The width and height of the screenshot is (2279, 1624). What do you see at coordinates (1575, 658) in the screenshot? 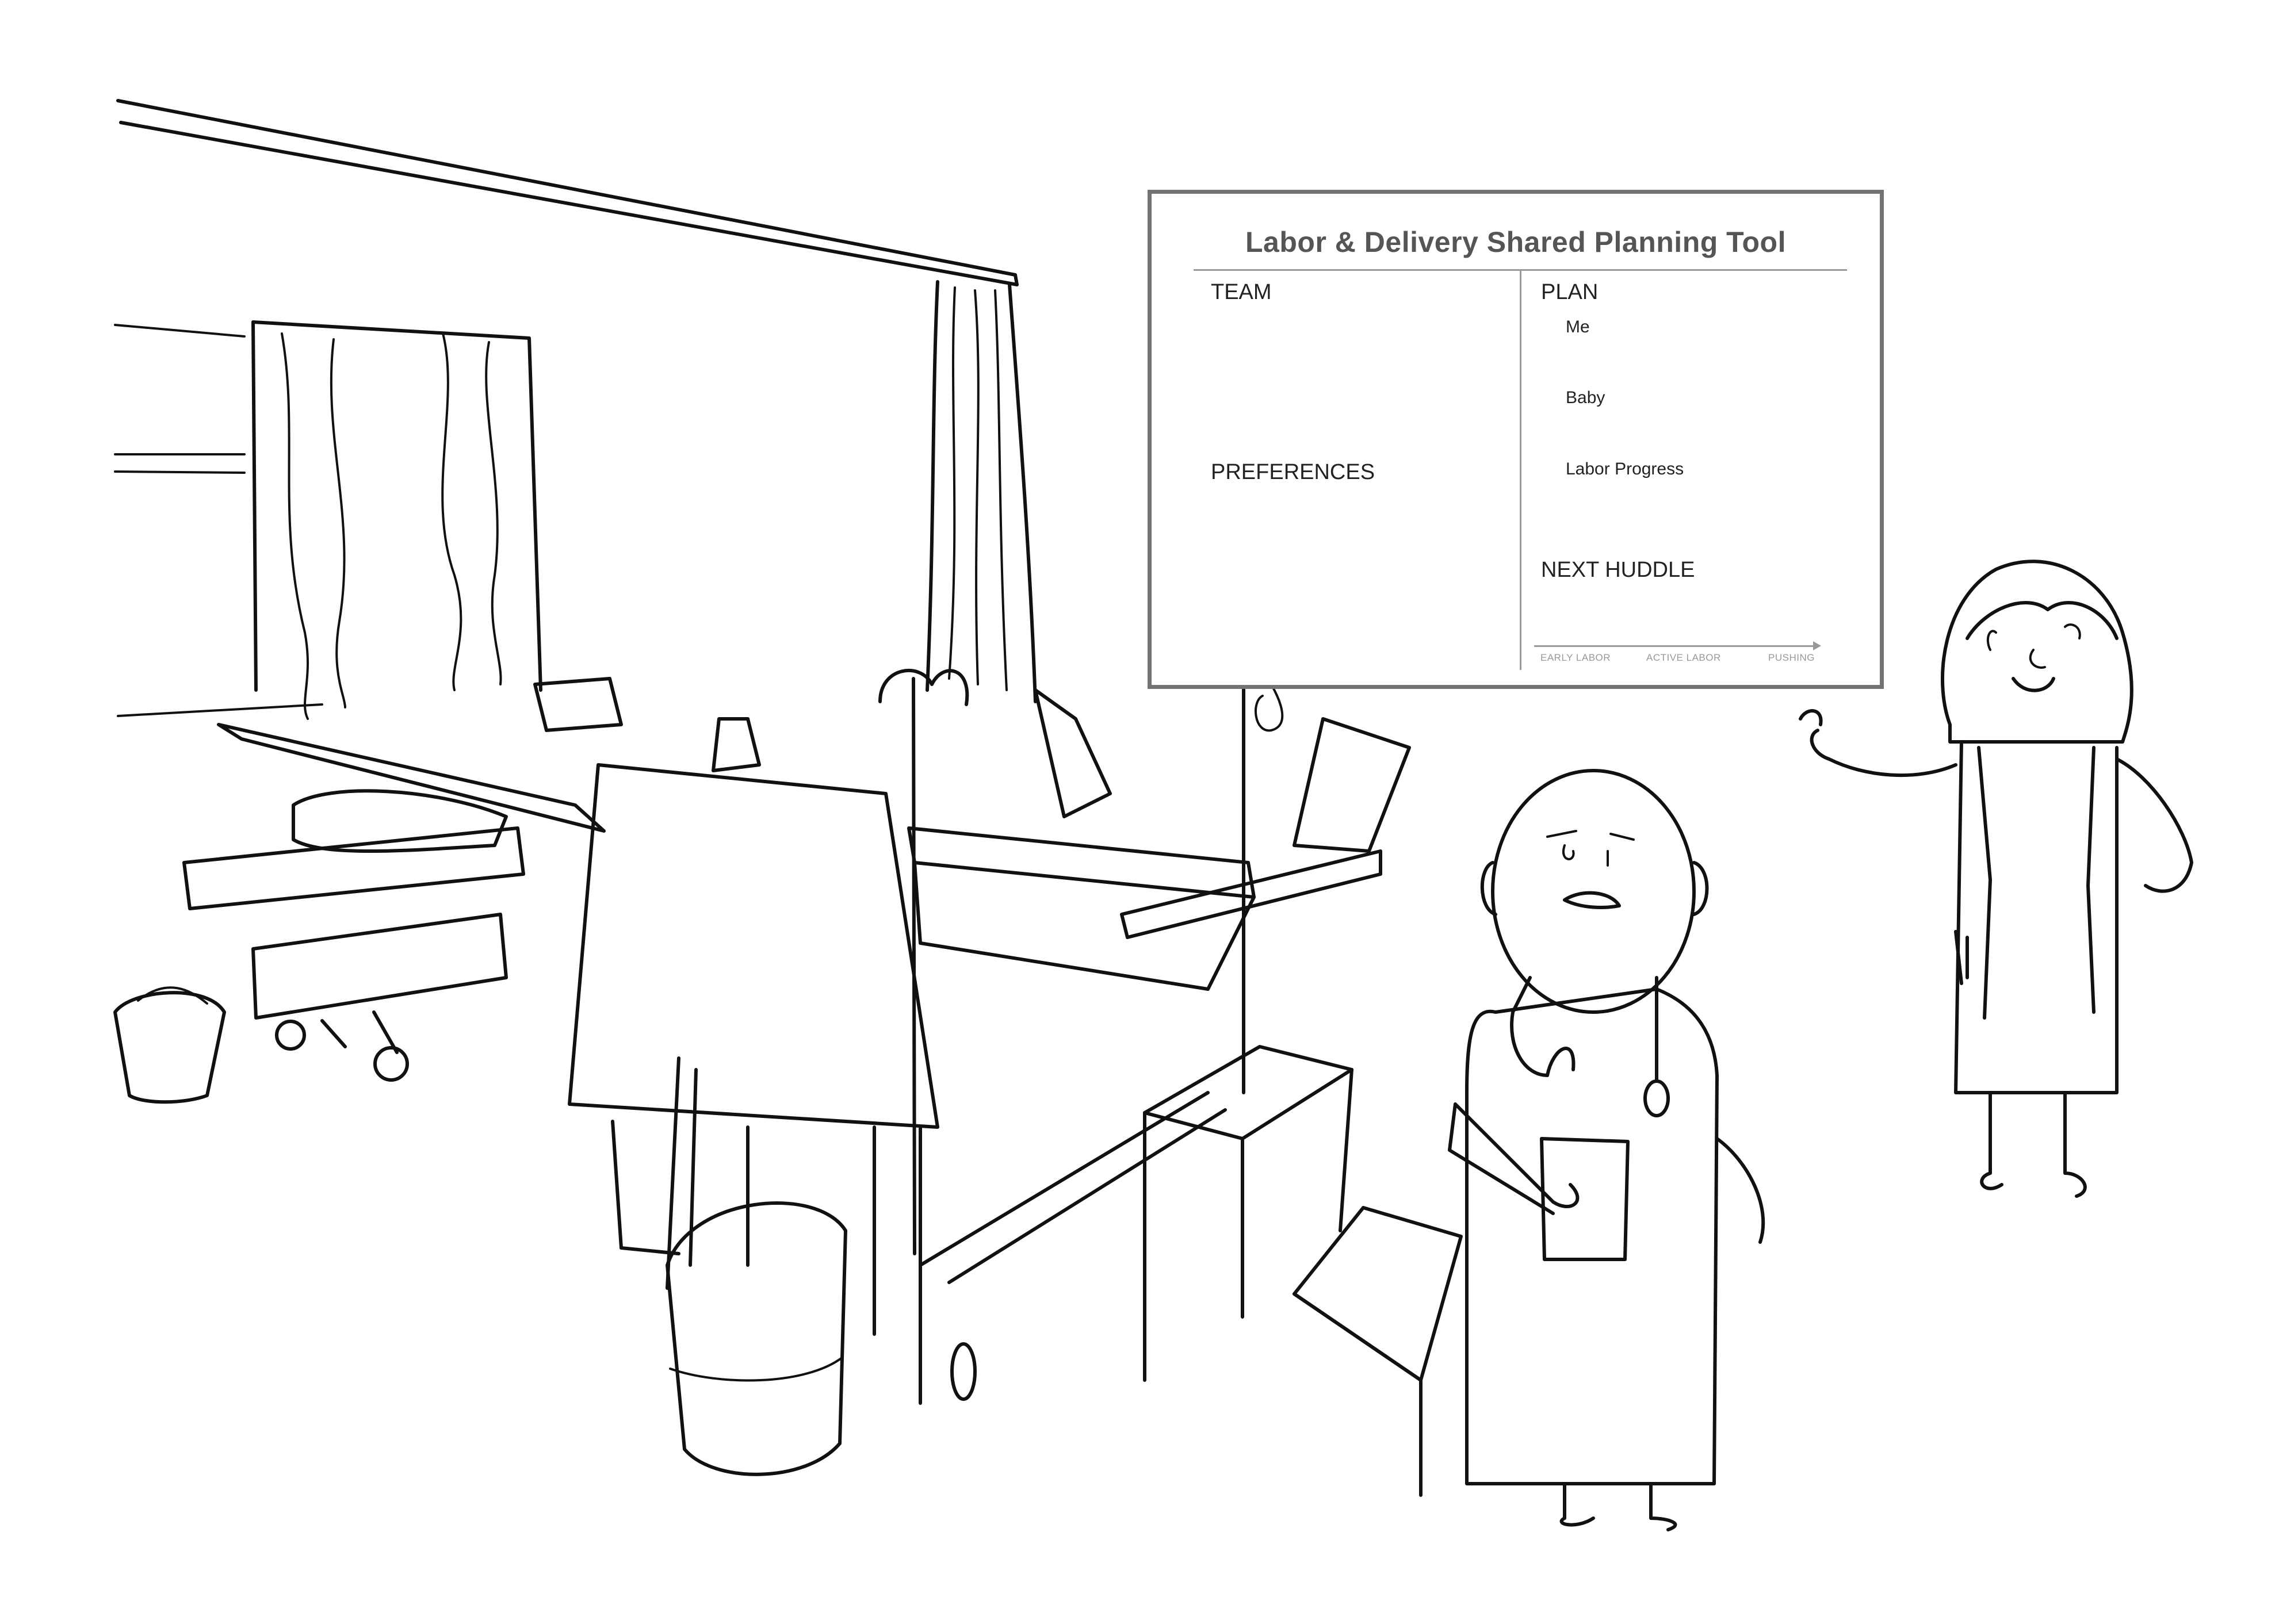
I see `stage-early-labor: EARLY LABOR` at bounding box center [1575, 658].